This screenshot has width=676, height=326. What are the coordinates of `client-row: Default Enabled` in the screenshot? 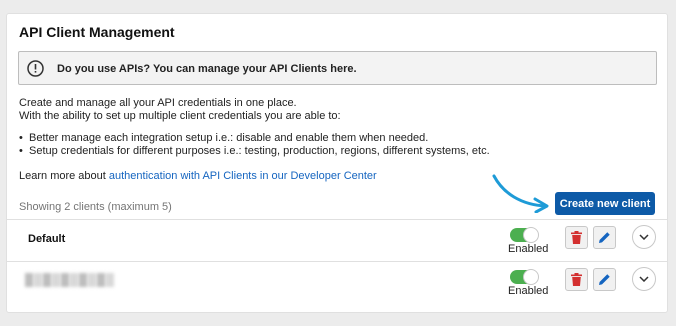 It's located at (337, 240).